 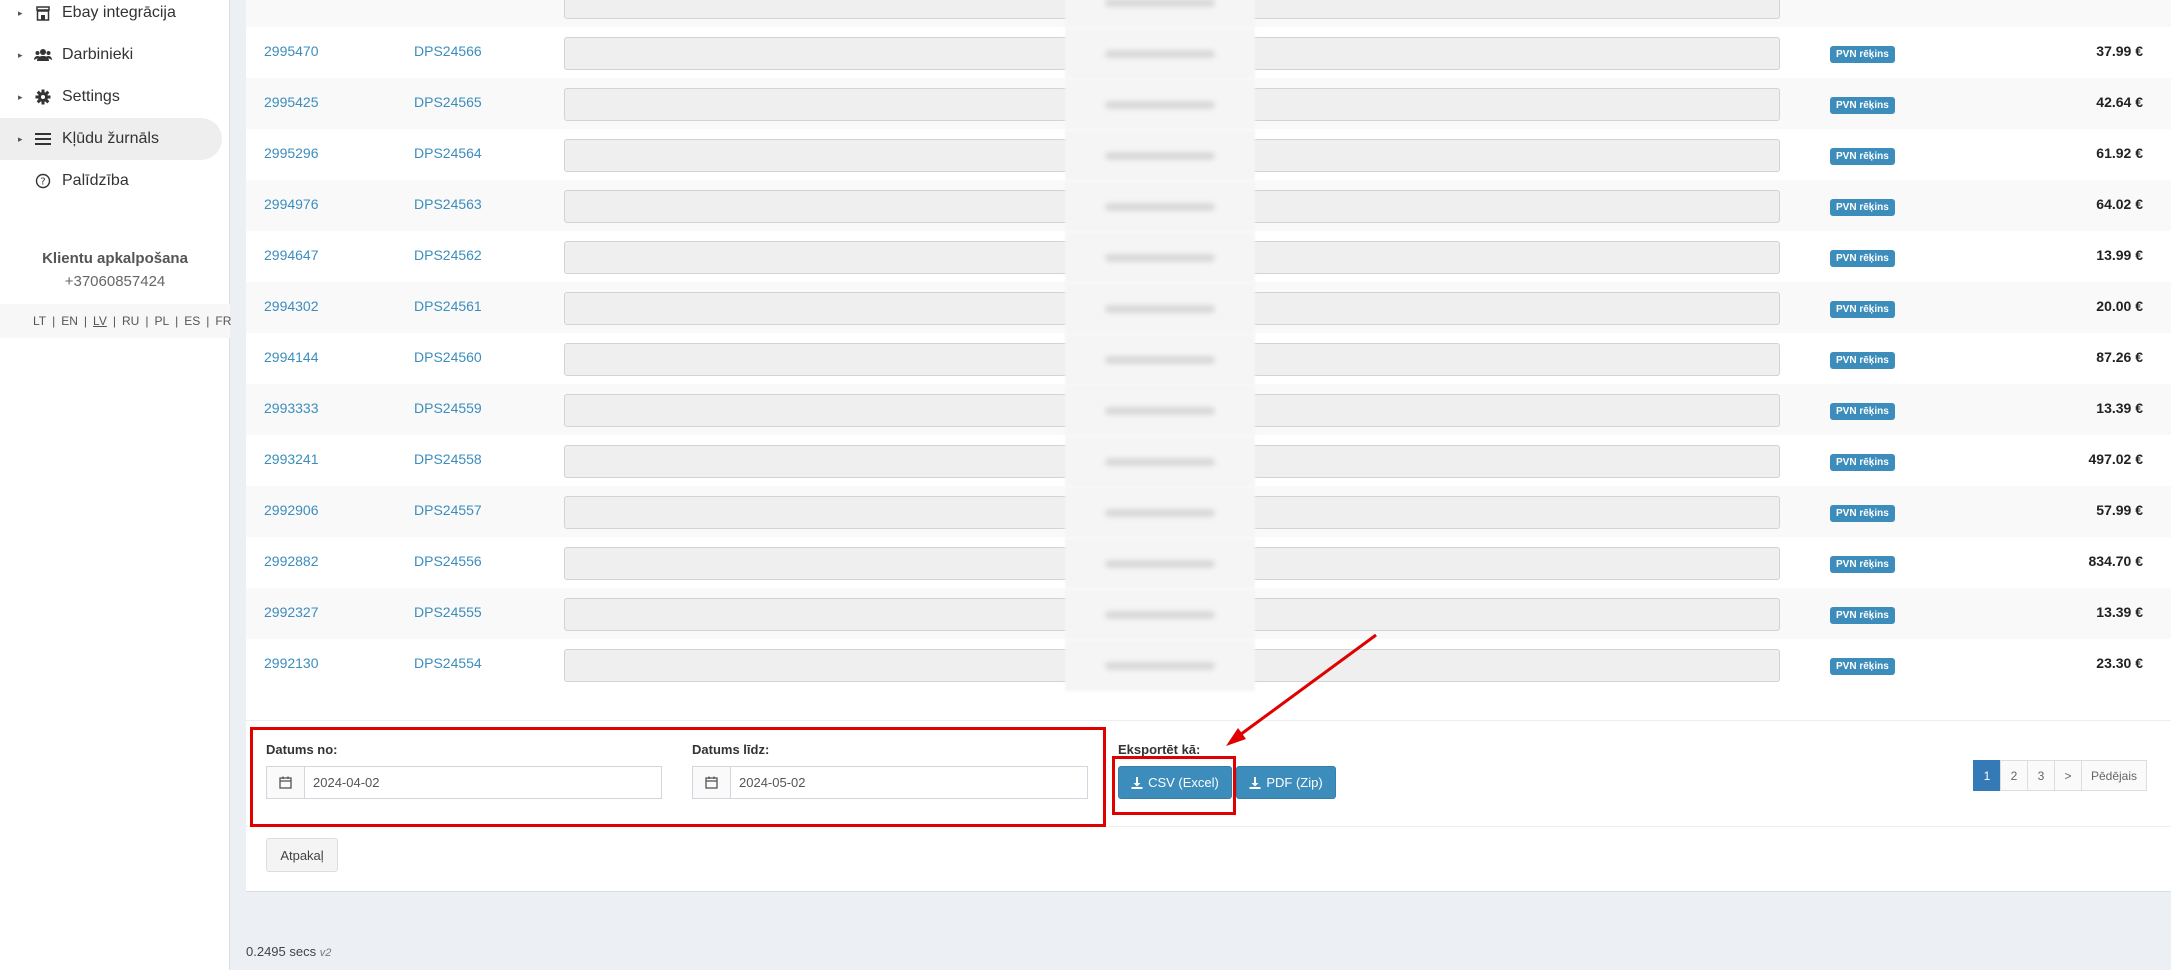 What do you see at coordinates (448, 102) in the screenshot?
I see `invoice-number-link: DPS24565` at bounding box center [448, 102].